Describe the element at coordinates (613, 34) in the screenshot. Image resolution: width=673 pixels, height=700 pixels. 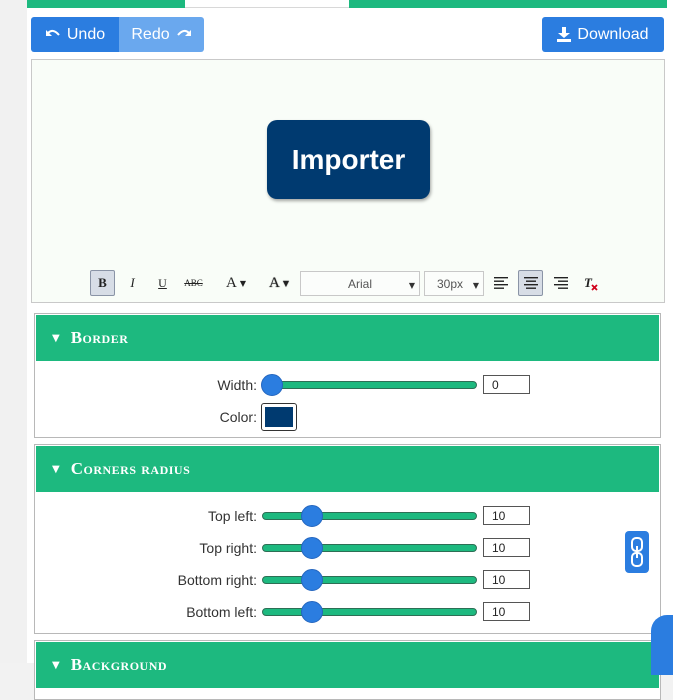
I see `download-label: Download` at that location.